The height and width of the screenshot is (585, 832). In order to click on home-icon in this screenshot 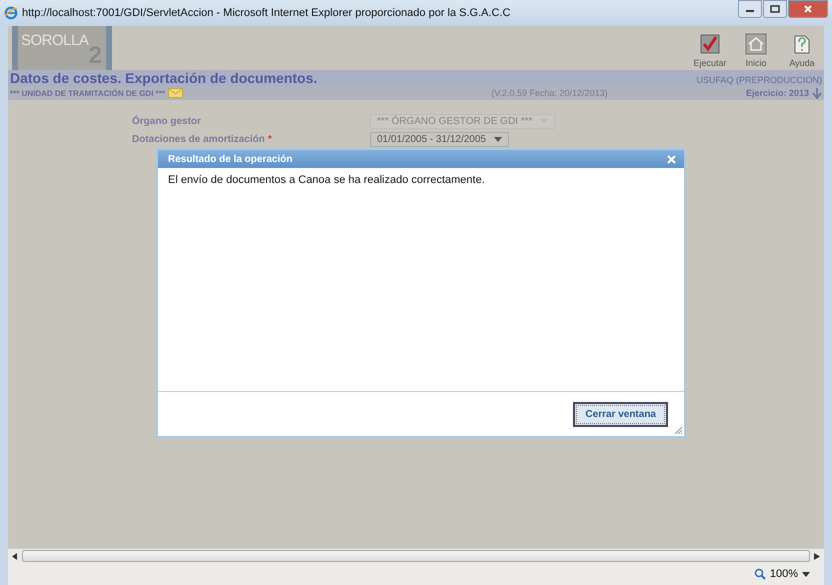, I will do `click(756, 44)`.